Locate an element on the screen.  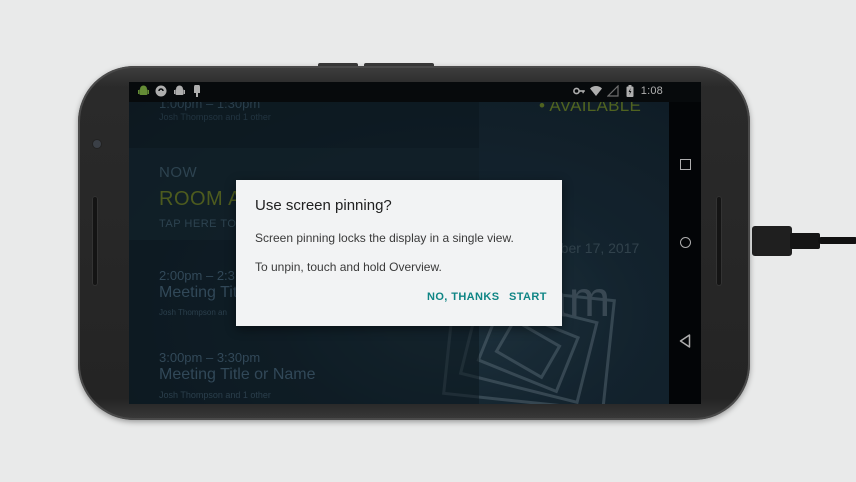
usb-plug is located at coordinates (772, 241).